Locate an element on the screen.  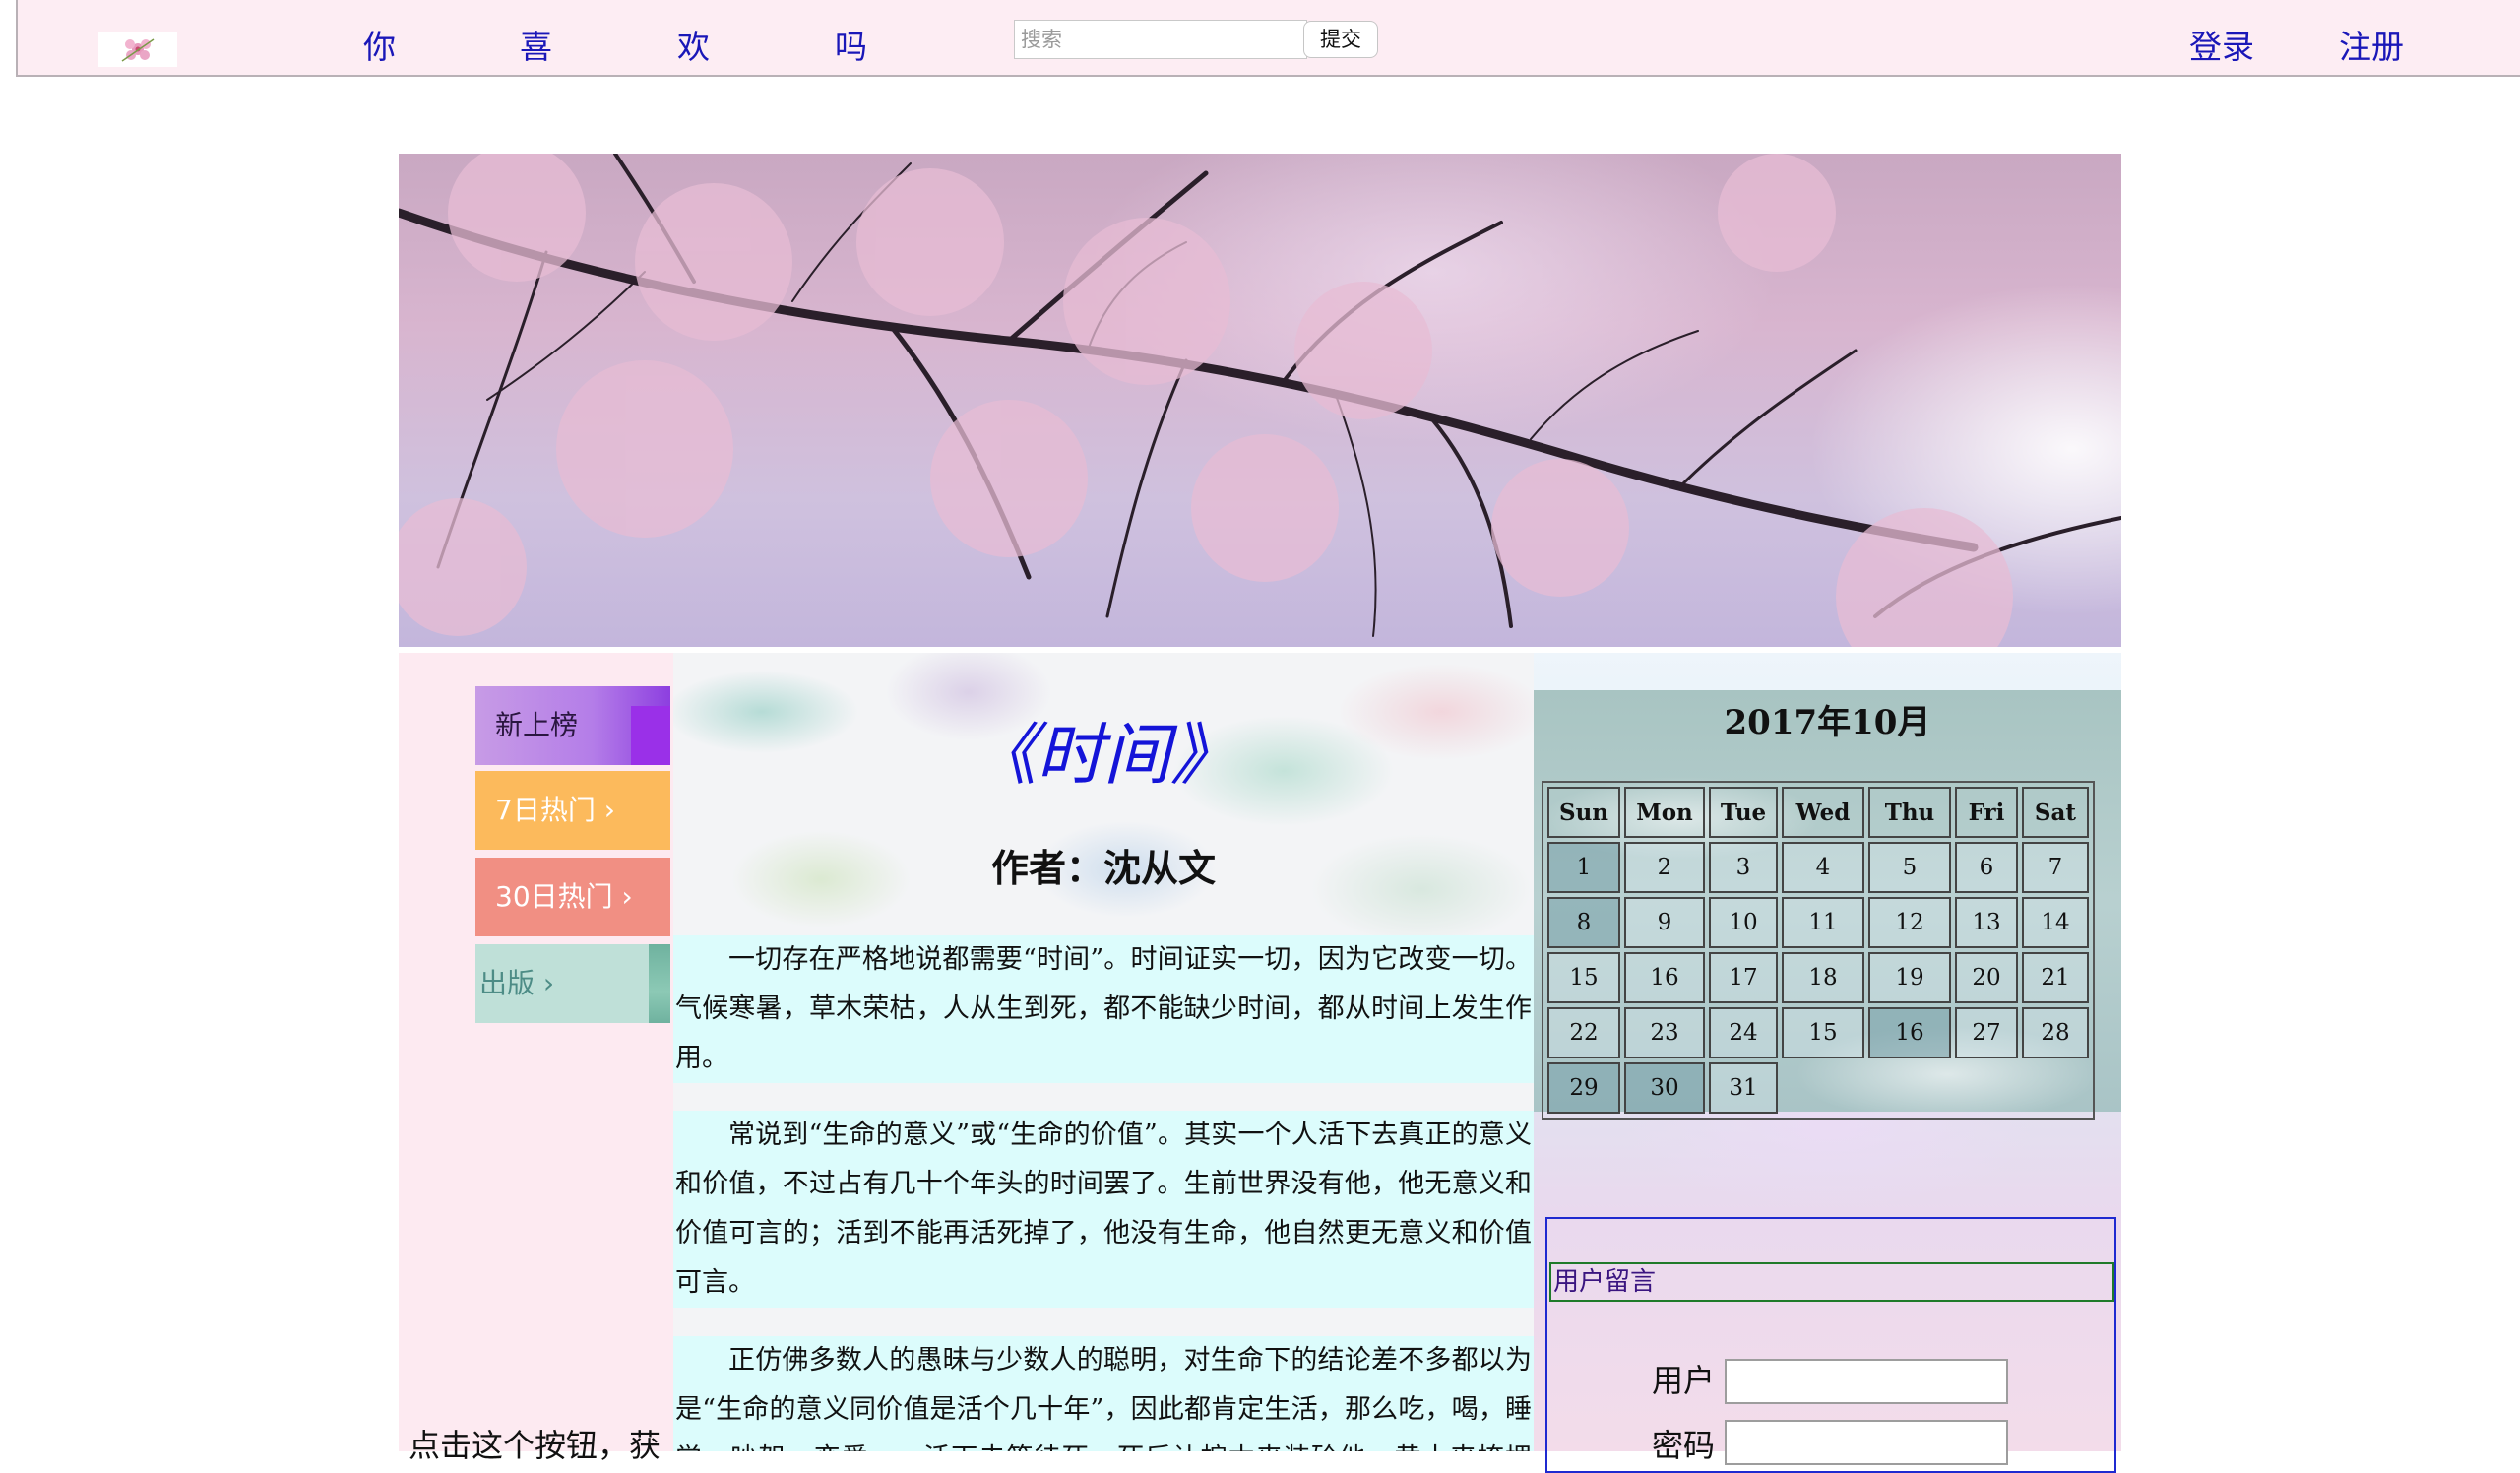
calendar-day: 20 is located at coordinates (1986, 977).